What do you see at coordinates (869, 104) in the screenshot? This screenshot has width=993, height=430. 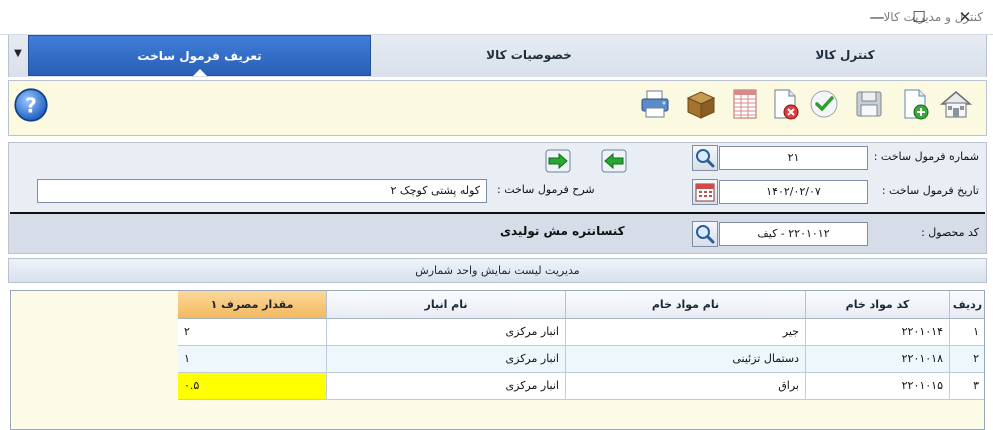 I see `save-icon` at bounding box center [869, 104].